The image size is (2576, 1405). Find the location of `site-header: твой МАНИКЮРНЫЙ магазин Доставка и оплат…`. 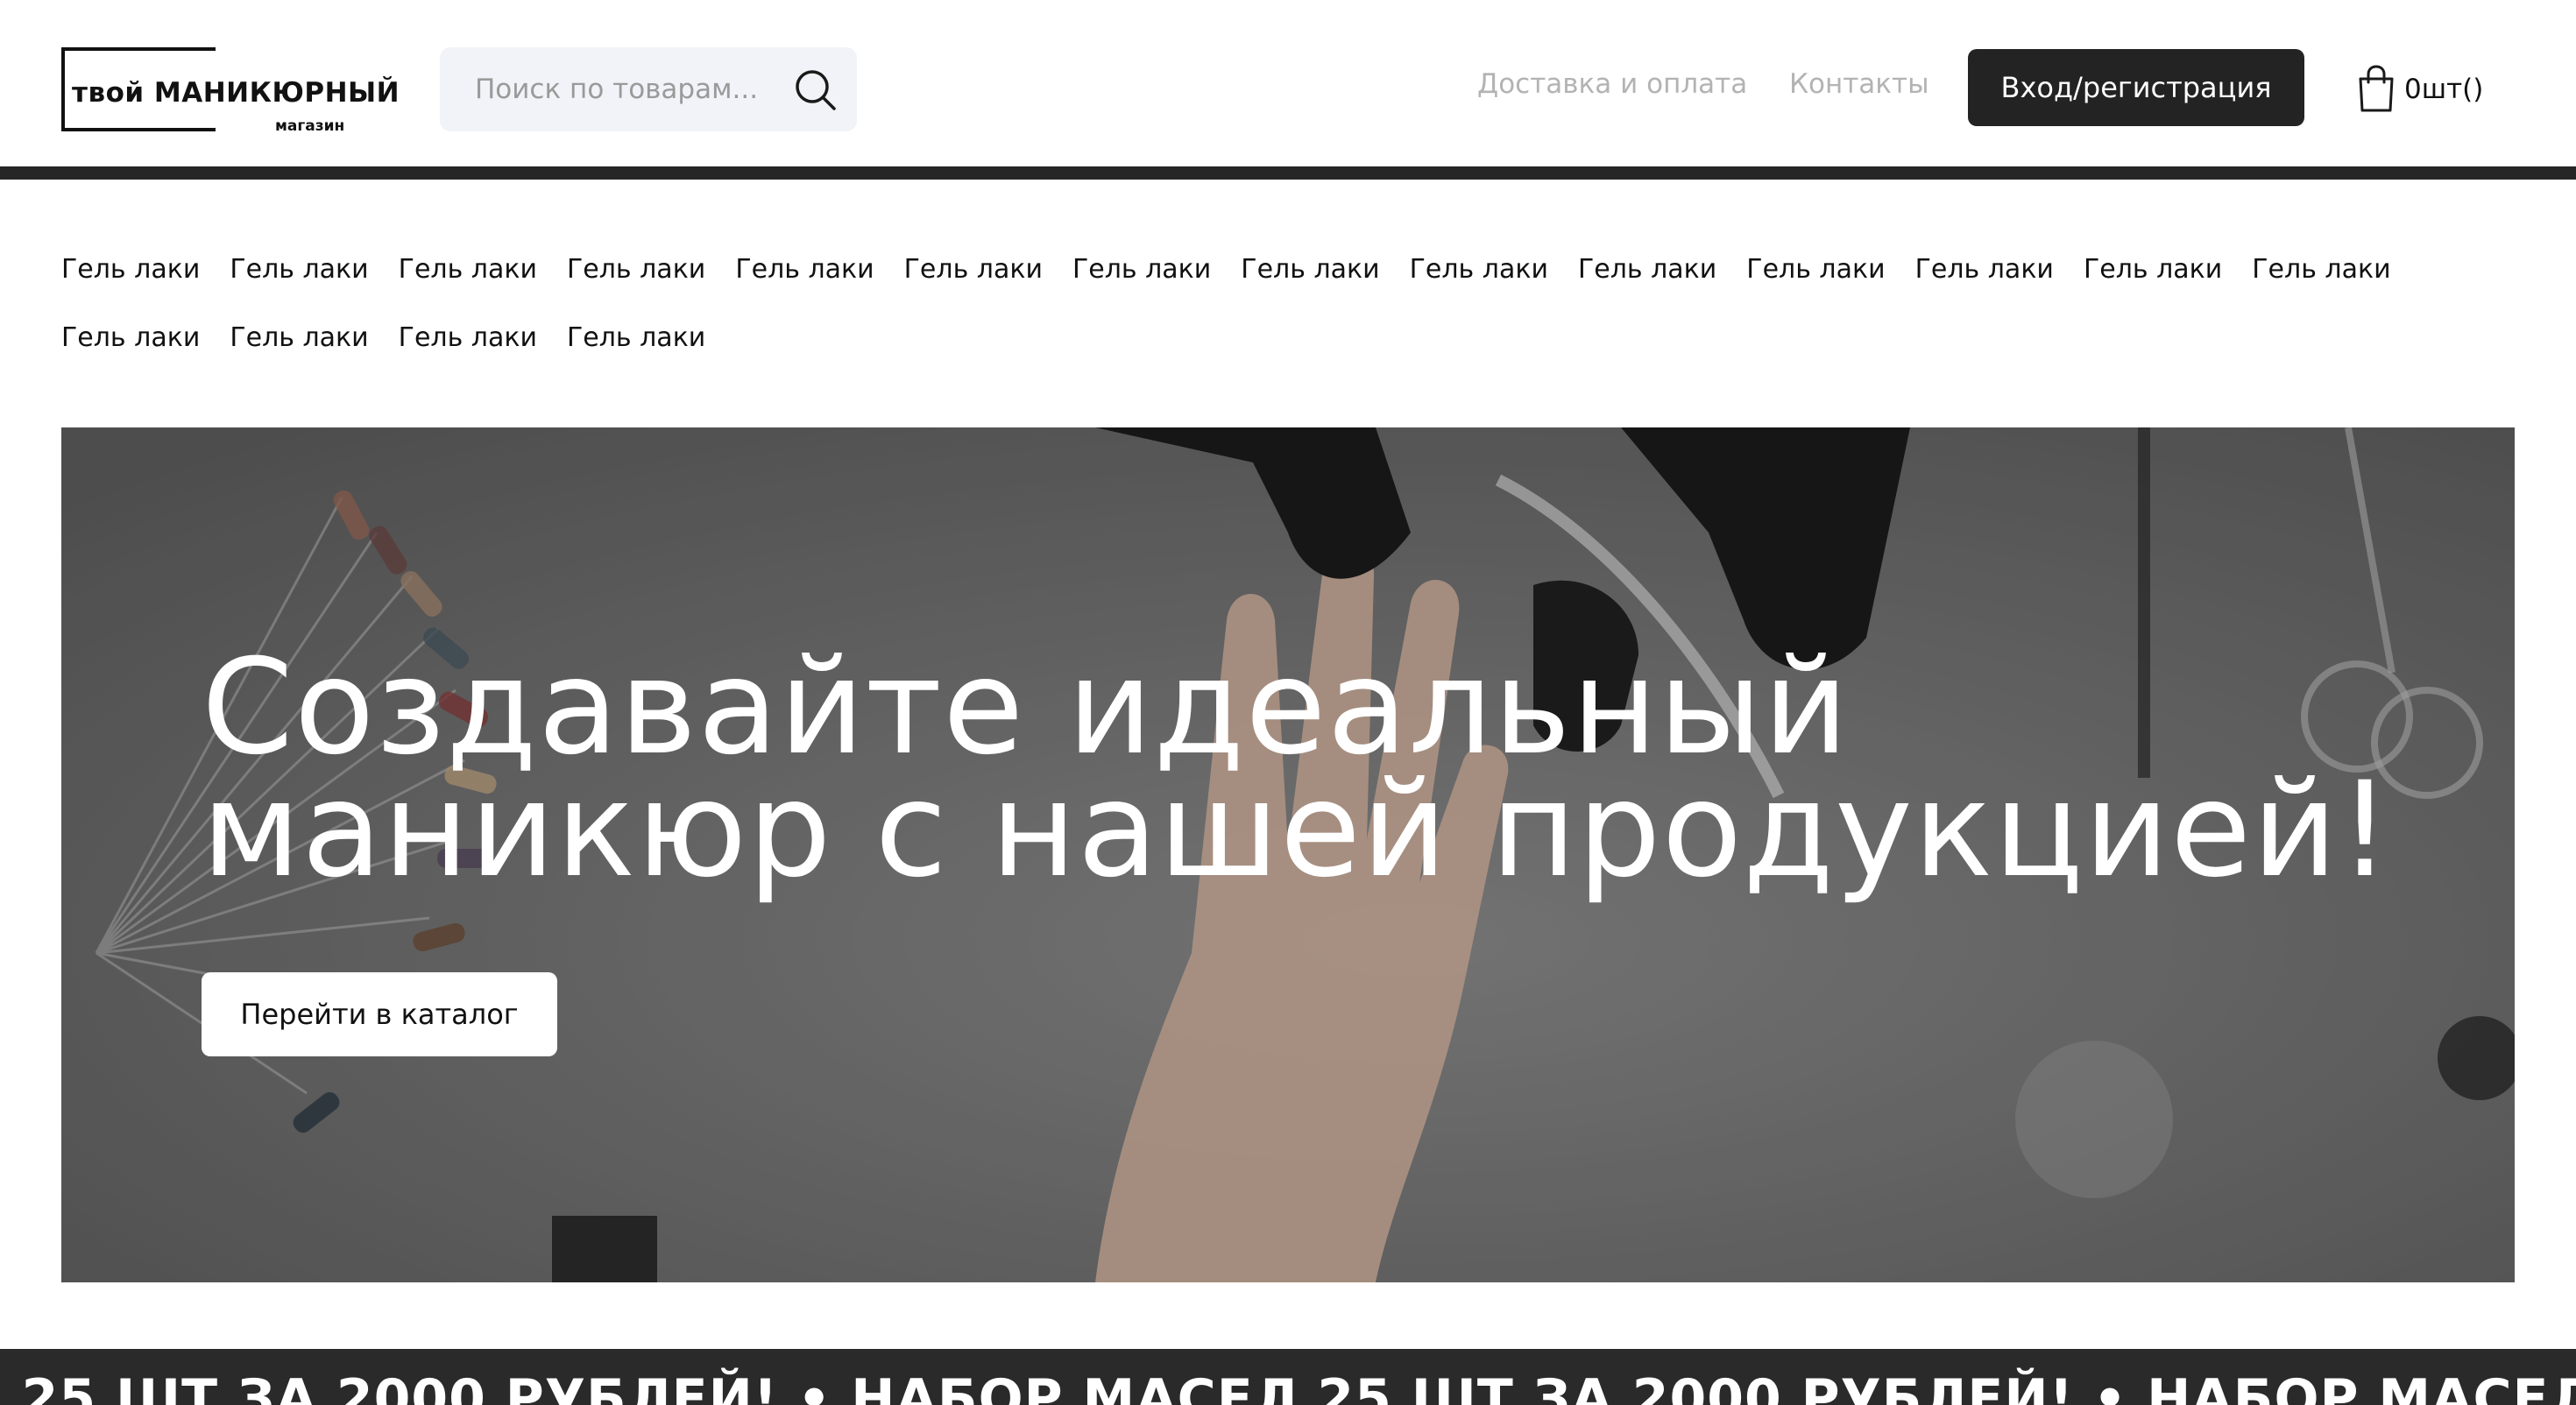

site-header: твой МАНИКЮРНЫЙ магазин Доставка и оплат… is located at coordinates (1288, 83).